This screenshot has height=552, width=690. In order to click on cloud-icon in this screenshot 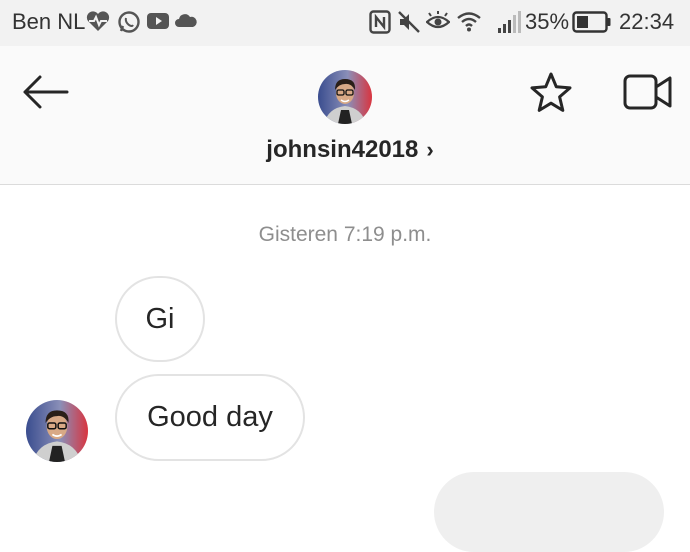, I will do `click(186, 21)`.